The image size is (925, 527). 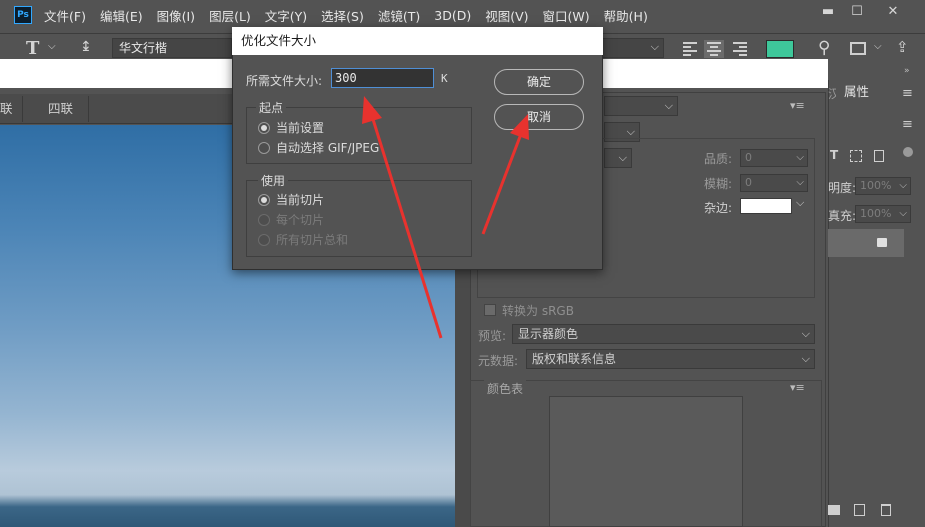 What do you see at coordinates (406, 227) in the screenshot?
I see `annotation-arrow-input` at bounding box center [406, 227].